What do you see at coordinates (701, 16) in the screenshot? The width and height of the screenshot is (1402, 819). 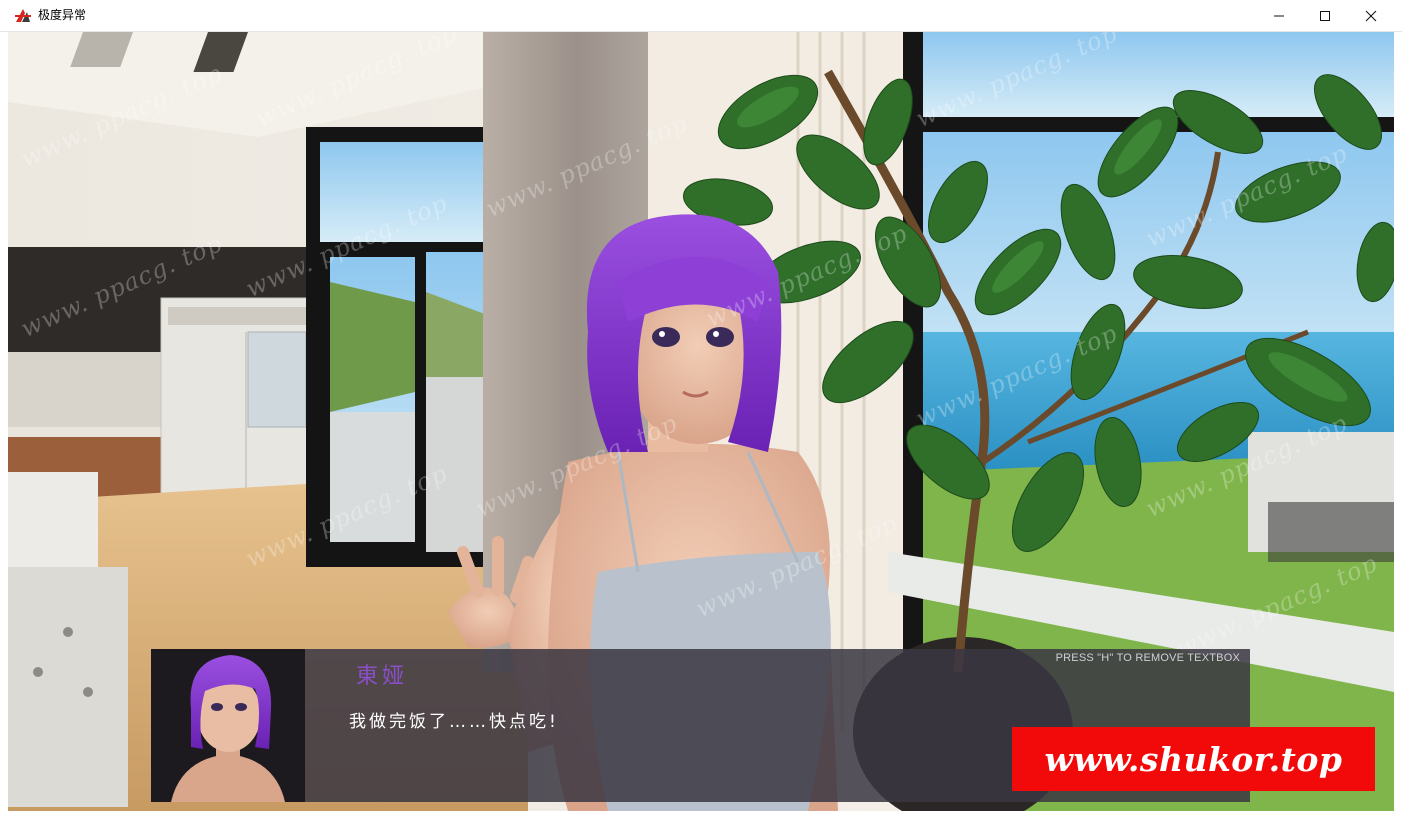 I see `window-titlebar: 极度异常` at bounding box center [701, 16].